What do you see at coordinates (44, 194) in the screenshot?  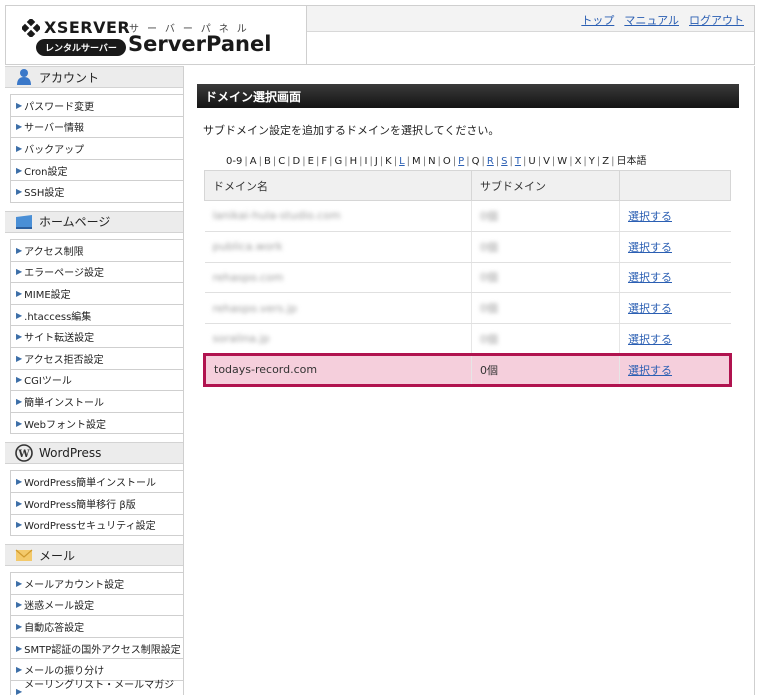 I see `sidebar-item-label: SSH設定` at bounding box center [44, 194].